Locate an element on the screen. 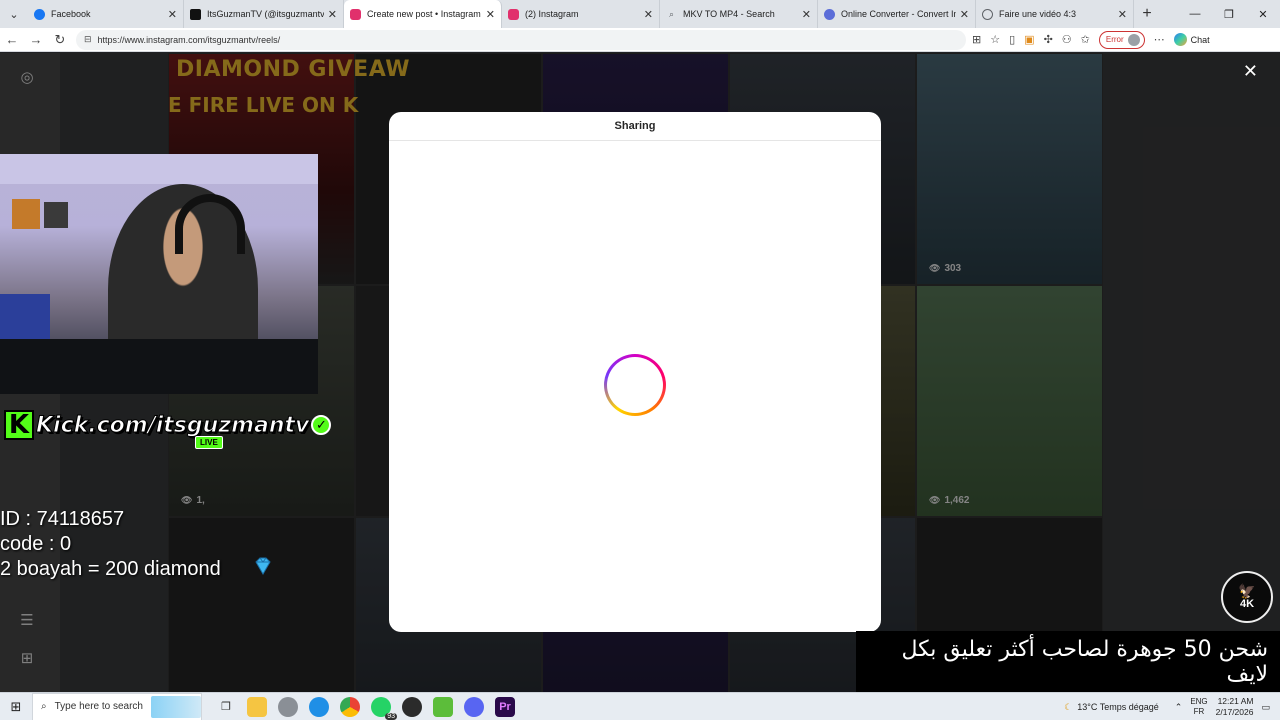 The height and width of the screenshot is (720, 1280). tab-title: MKV TO MP4 - Search is located at coordinates (729, 14).